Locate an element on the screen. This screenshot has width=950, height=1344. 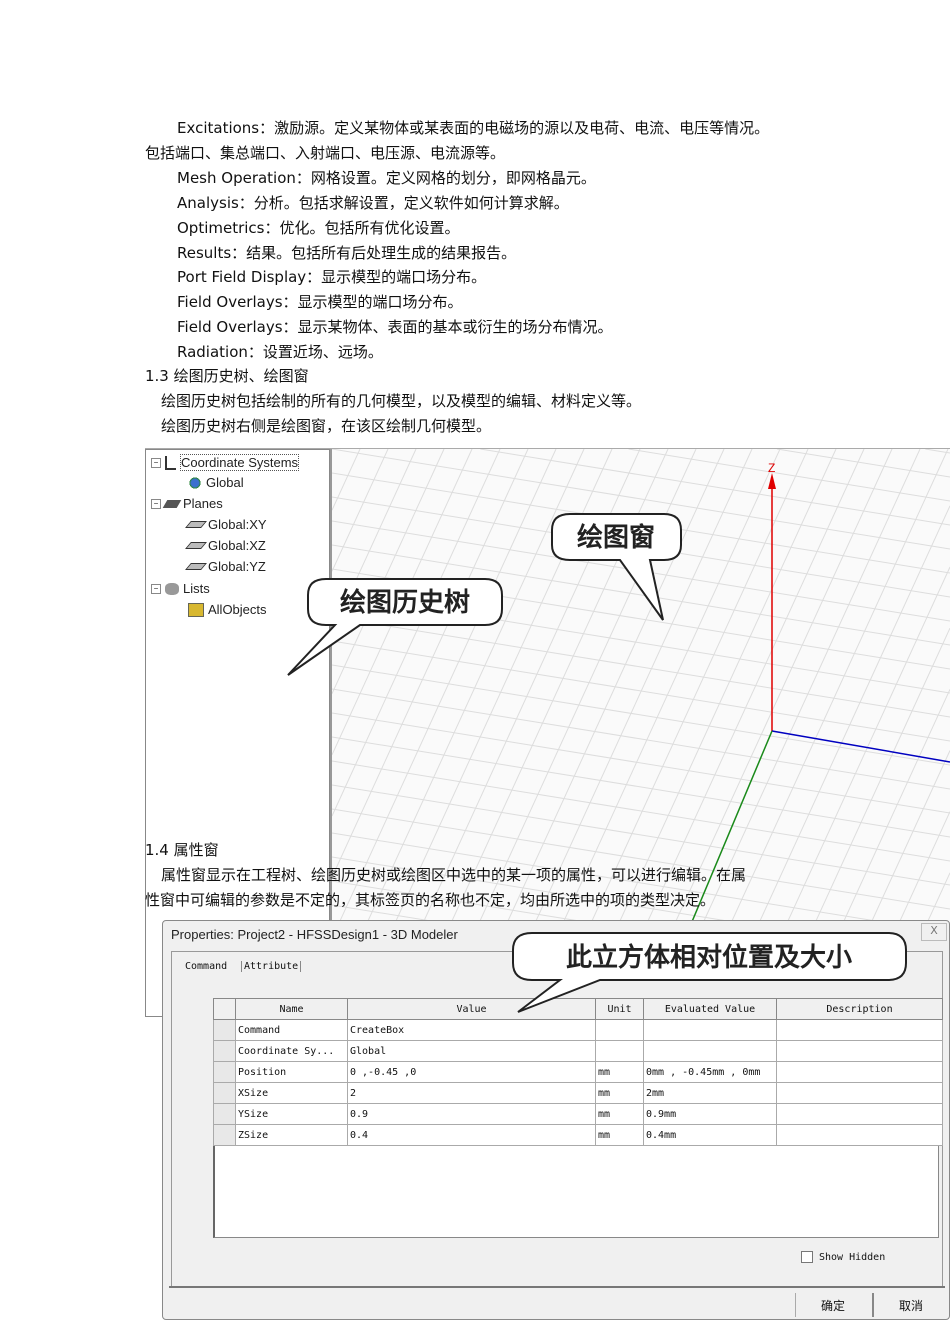
para-14-1: 属性窗显示在工程树、绘图历史树或绘图区中选中的某一项的属性，可以进行编辑。在属 is located at coordinates (454, 875).